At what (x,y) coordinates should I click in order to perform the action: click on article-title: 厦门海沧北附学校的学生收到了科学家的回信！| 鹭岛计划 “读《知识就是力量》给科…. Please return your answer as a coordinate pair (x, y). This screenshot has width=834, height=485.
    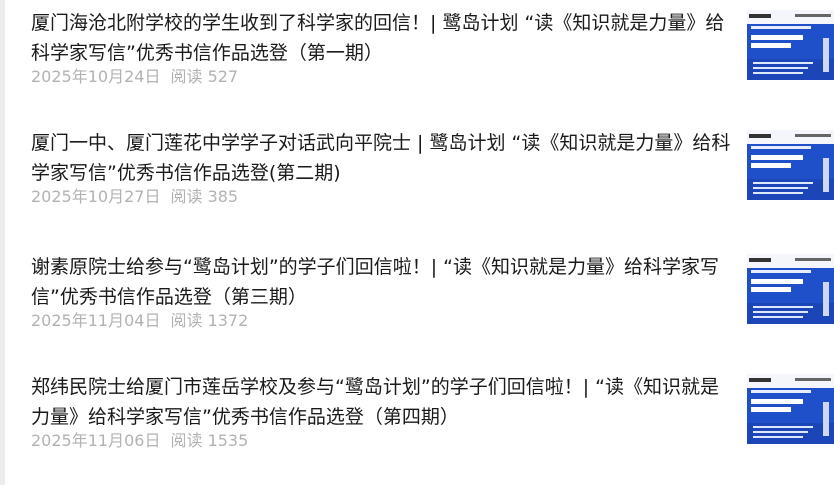
    Looking at the image, I should click on (381, 38).